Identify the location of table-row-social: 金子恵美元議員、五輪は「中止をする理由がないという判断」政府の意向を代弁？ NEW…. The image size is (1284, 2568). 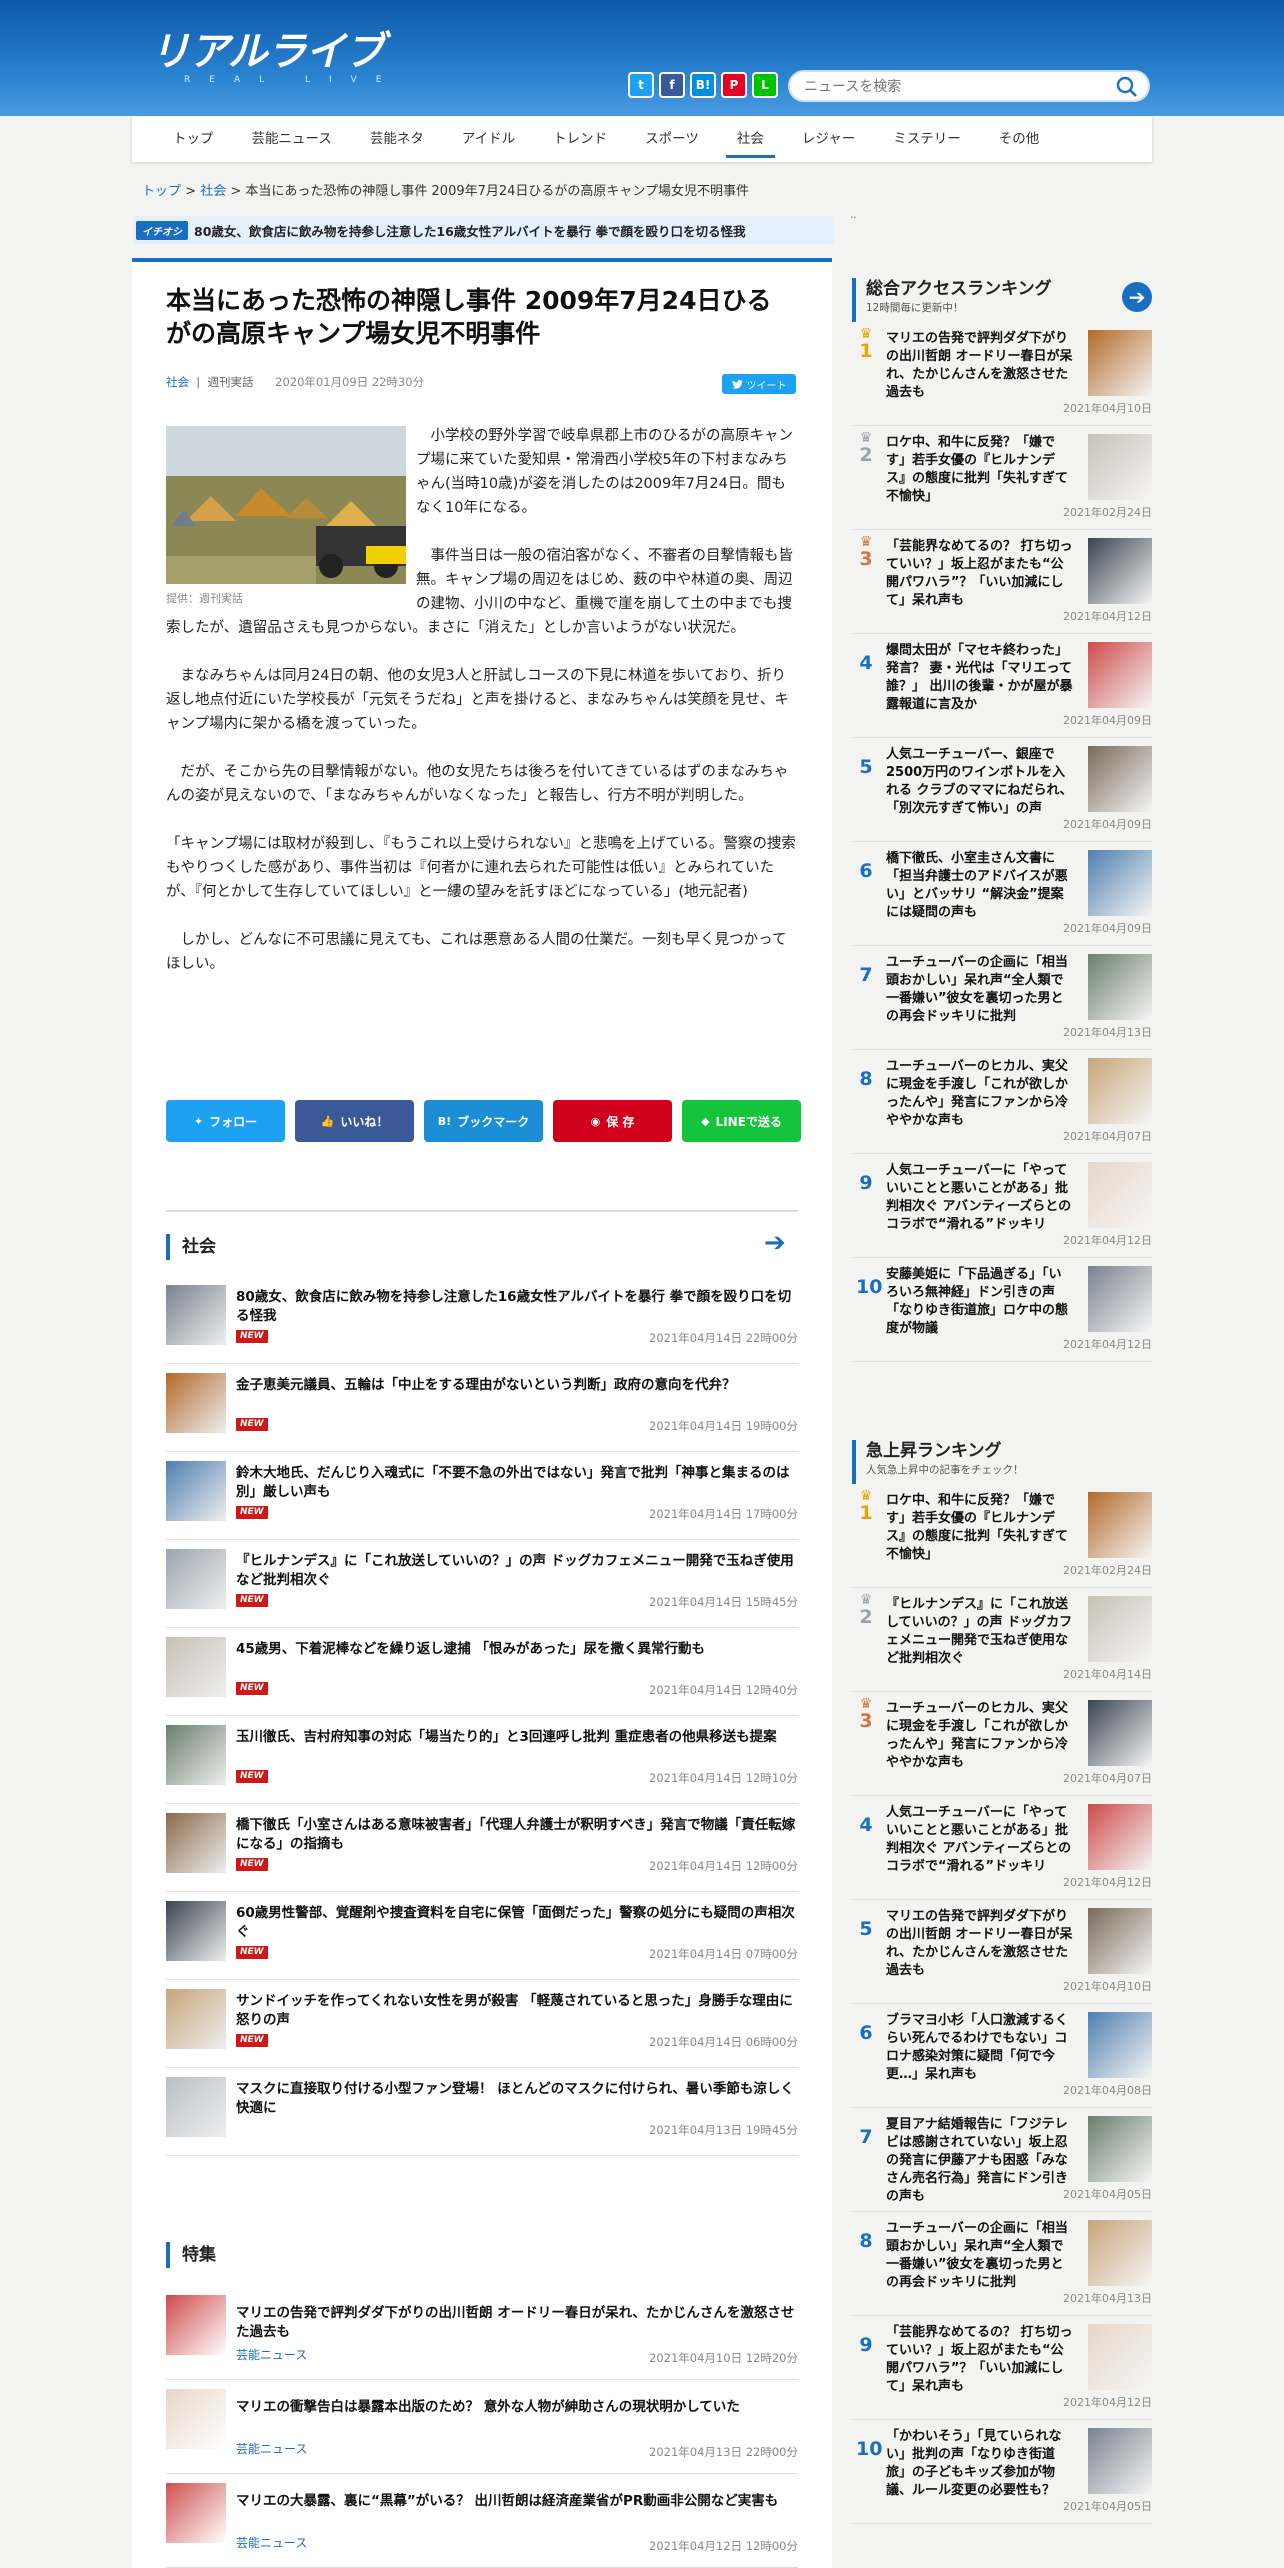
(482, 1408).